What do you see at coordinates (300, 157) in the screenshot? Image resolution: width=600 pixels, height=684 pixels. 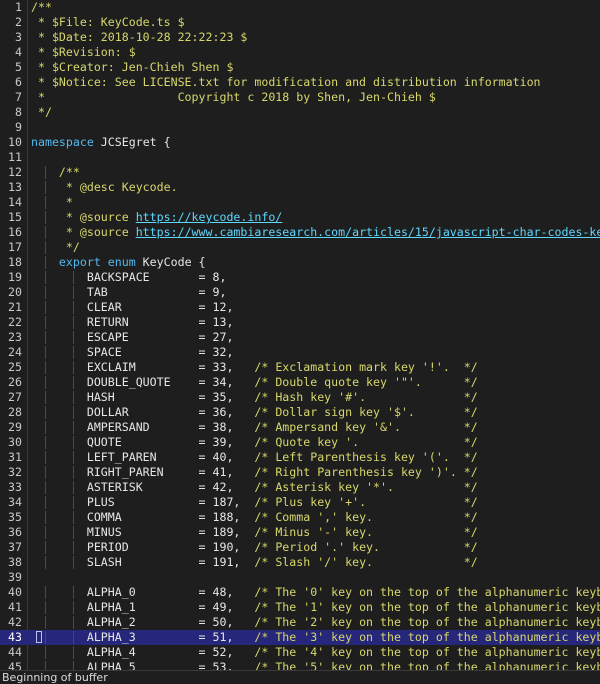 I see `code-line: 11` at bounding box center [300, 157].